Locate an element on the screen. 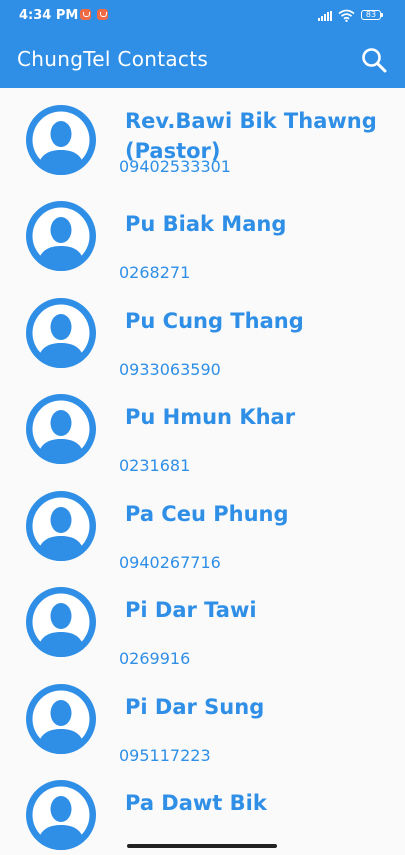  contact-name: Pa Ceu Phung is located at coordinates (207, 514).